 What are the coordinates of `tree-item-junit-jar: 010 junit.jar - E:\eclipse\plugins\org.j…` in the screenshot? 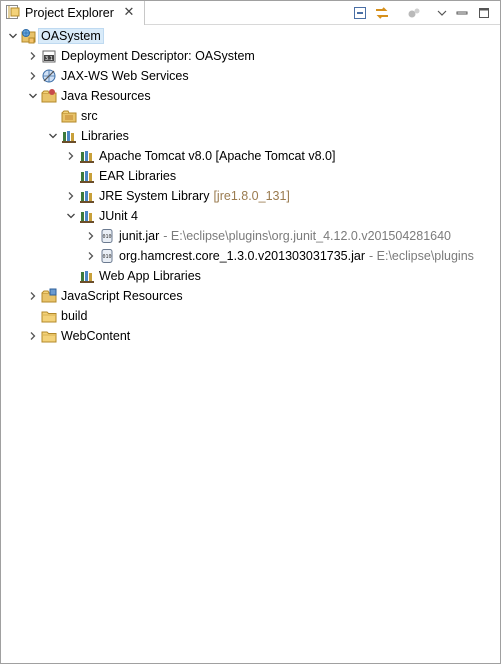 It's located at (250, 236).